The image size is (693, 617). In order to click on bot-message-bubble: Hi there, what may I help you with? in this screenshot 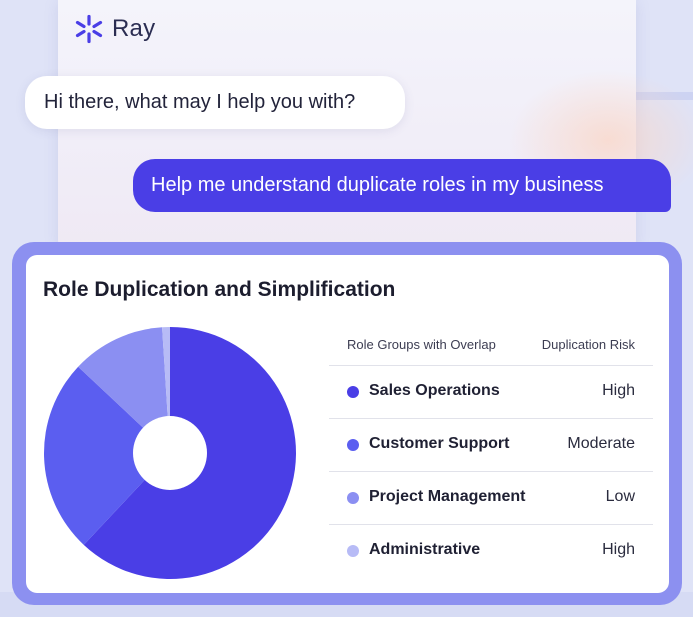, I will do `click(215, 102)`.